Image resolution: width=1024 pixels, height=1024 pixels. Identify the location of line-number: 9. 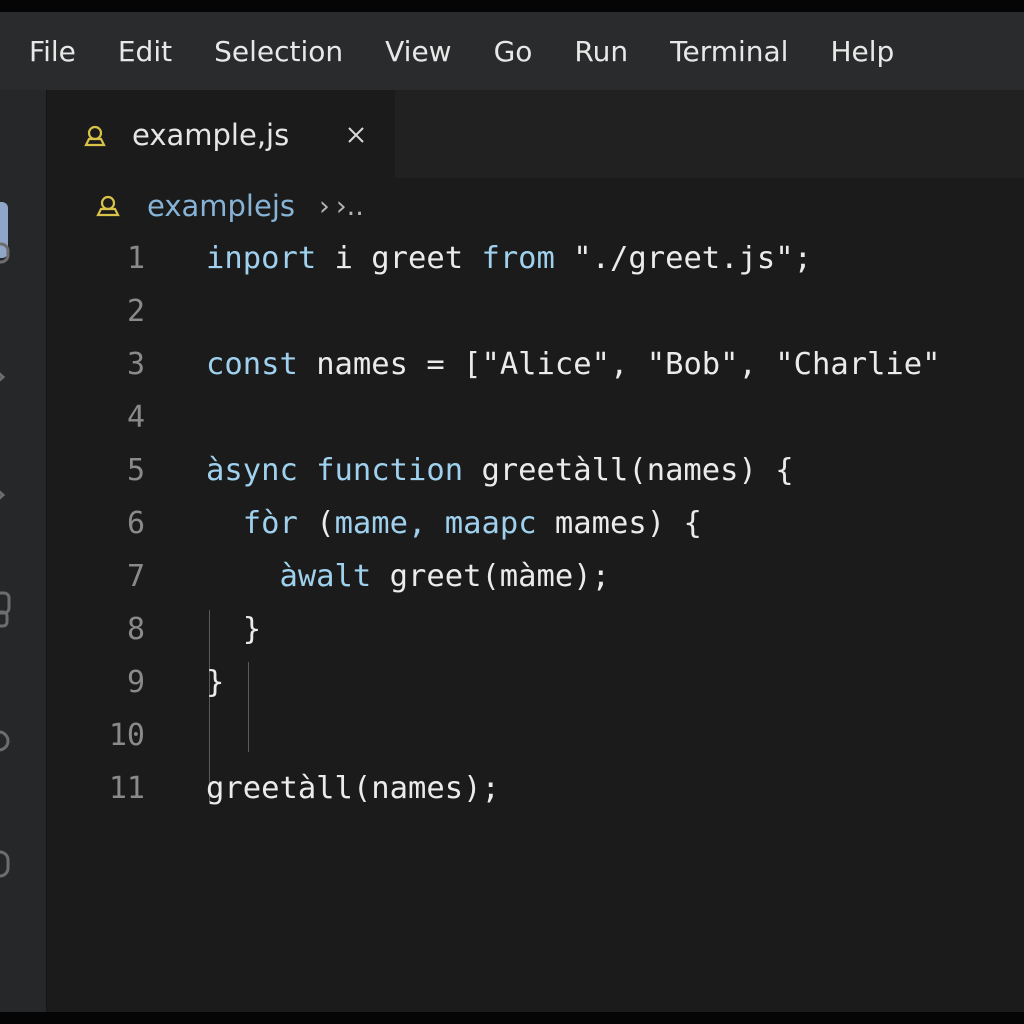
(135, 682).